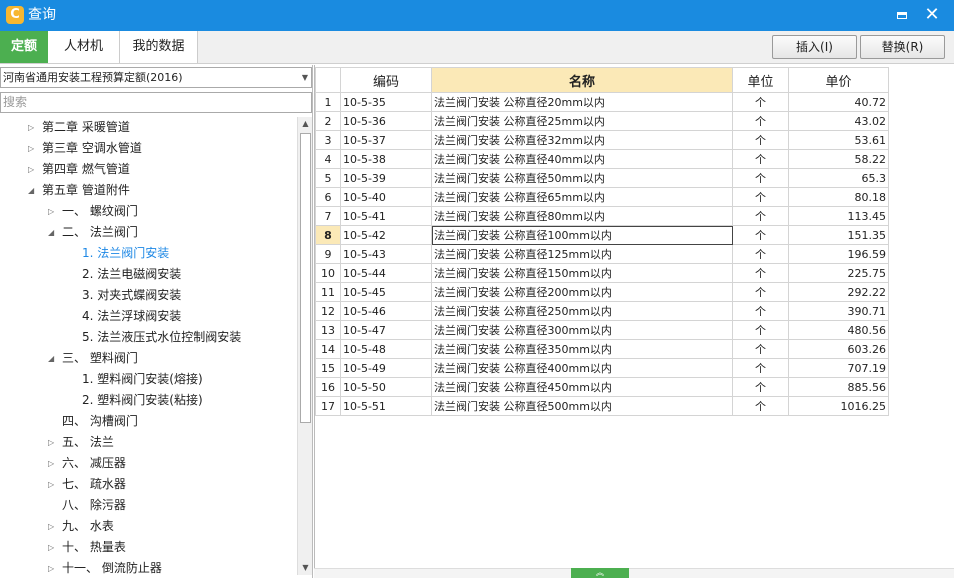  Describe the element at coordinates (148, 505) in the screenshot. I see `tree-node: 八、 除污器` at that location.